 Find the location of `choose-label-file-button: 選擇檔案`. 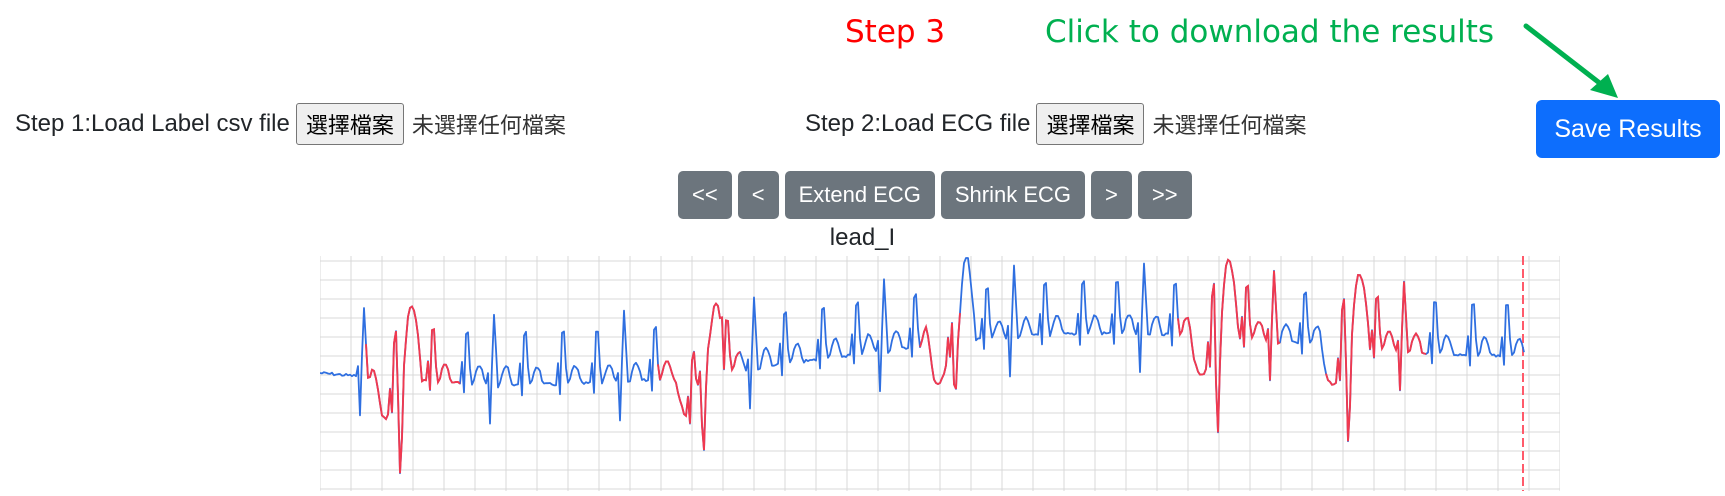

choose-label-file-button: 選擇檔案 is located at coordinates (349, 124).